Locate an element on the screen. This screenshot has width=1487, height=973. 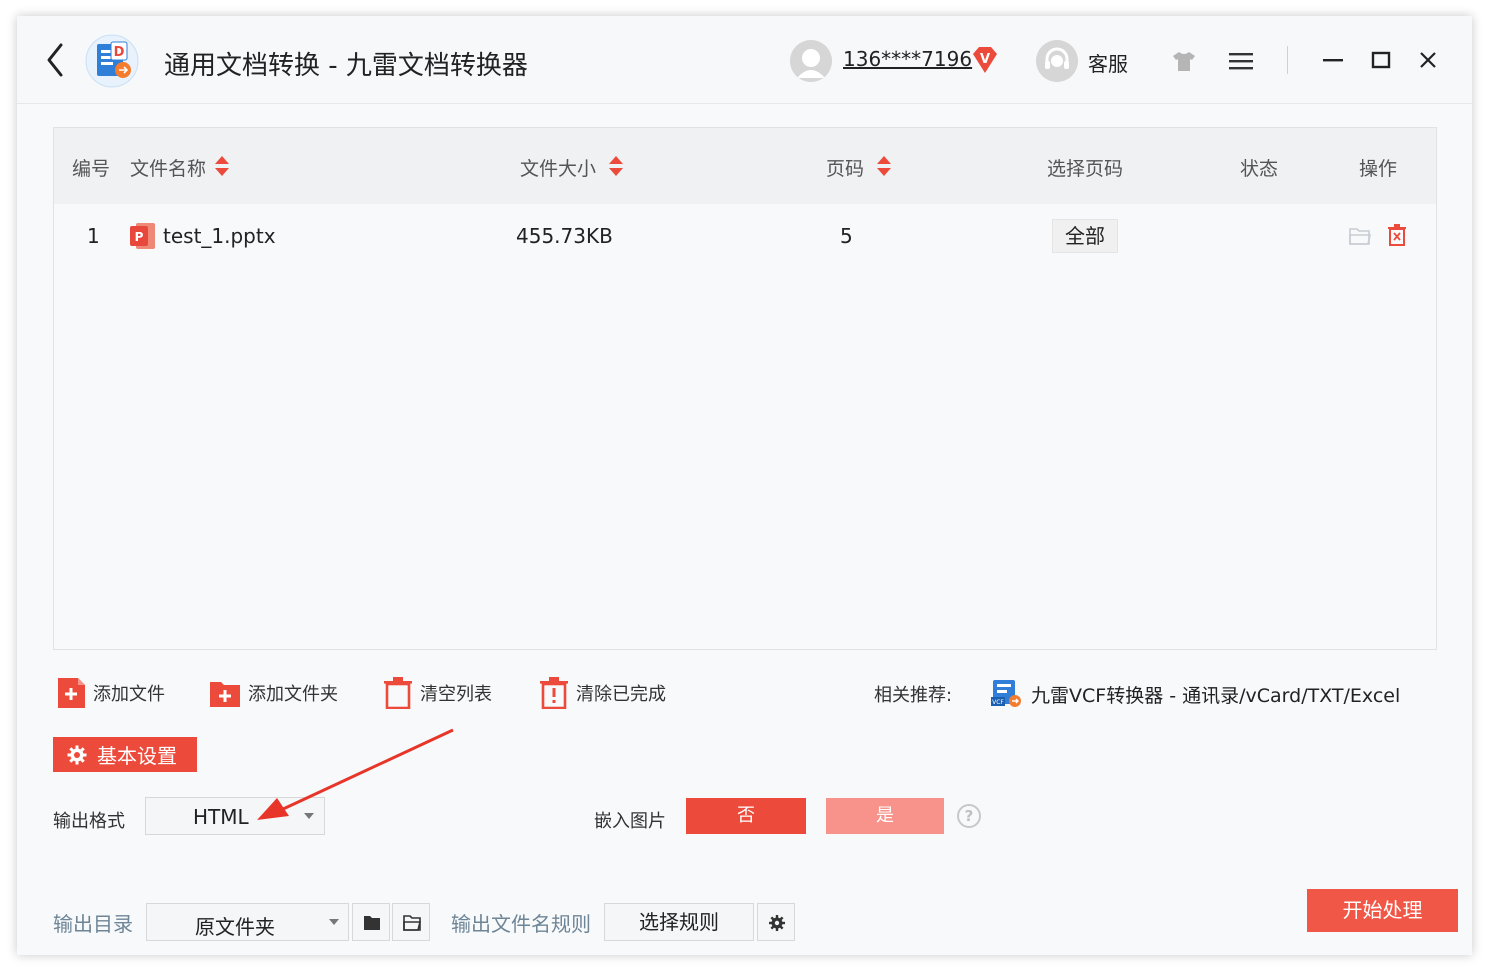
output-dir-value: 原文件夹 is located at coordinates (235, 927).